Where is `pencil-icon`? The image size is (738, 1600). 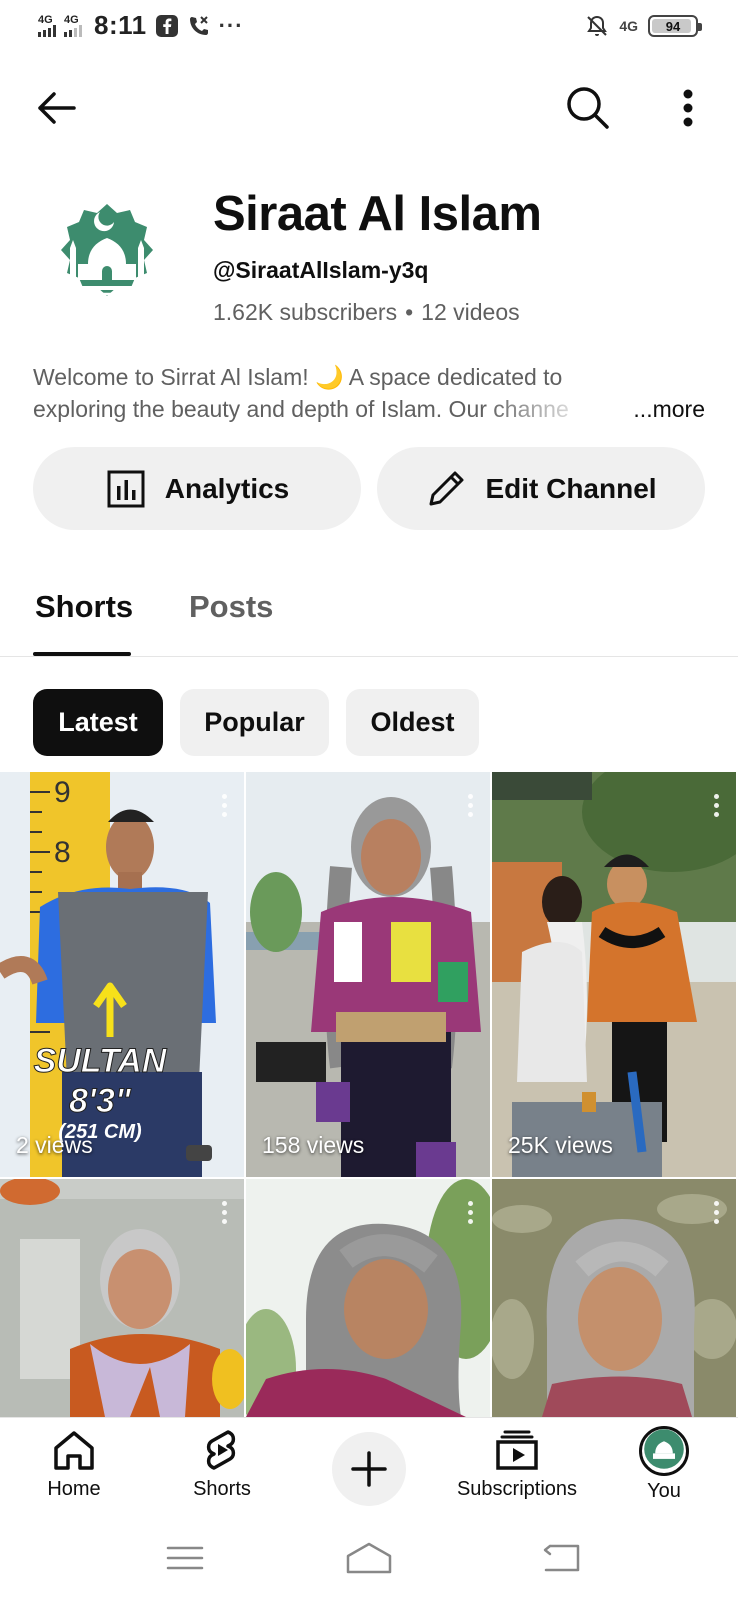 pencil-icon is located at coordinates (446, 488).